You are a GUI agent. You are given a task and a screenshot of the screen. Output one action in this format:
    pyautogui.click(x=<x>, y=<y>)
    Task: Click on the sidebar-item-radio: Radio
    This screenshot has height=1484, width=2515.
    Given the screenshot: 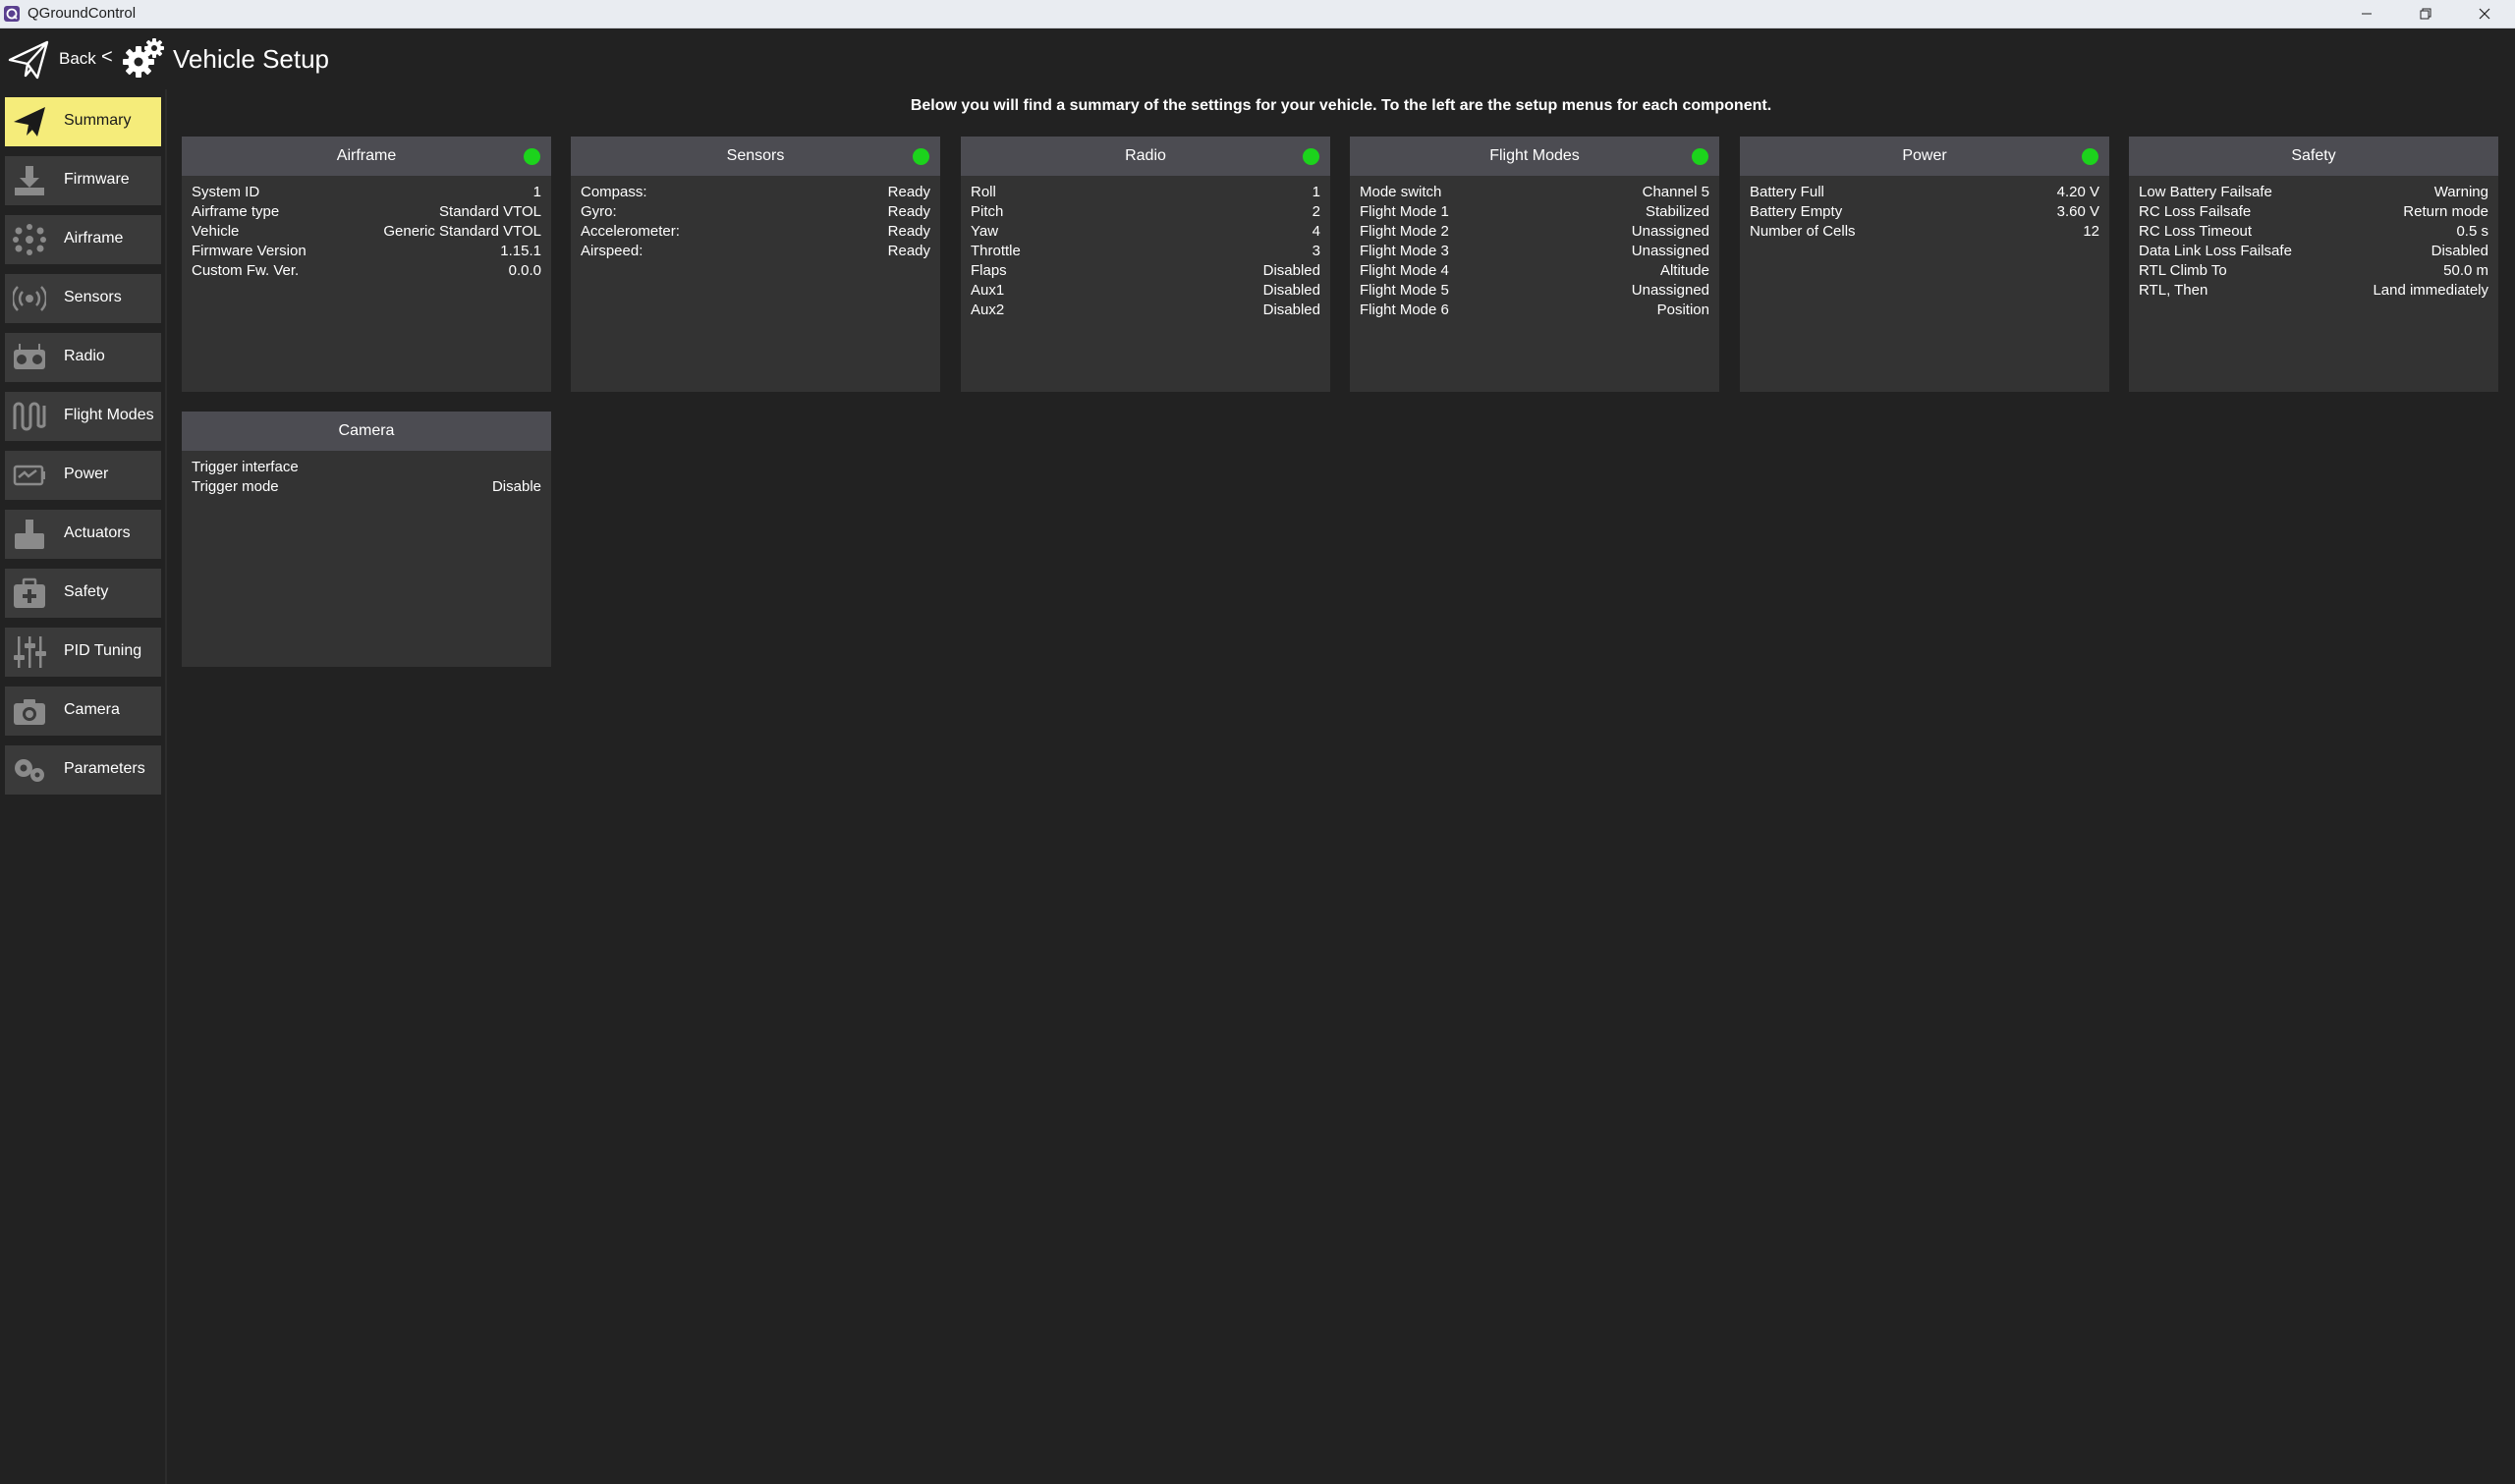 What is the action you would take?
    pyautogui.click(x=83, y=357)
    